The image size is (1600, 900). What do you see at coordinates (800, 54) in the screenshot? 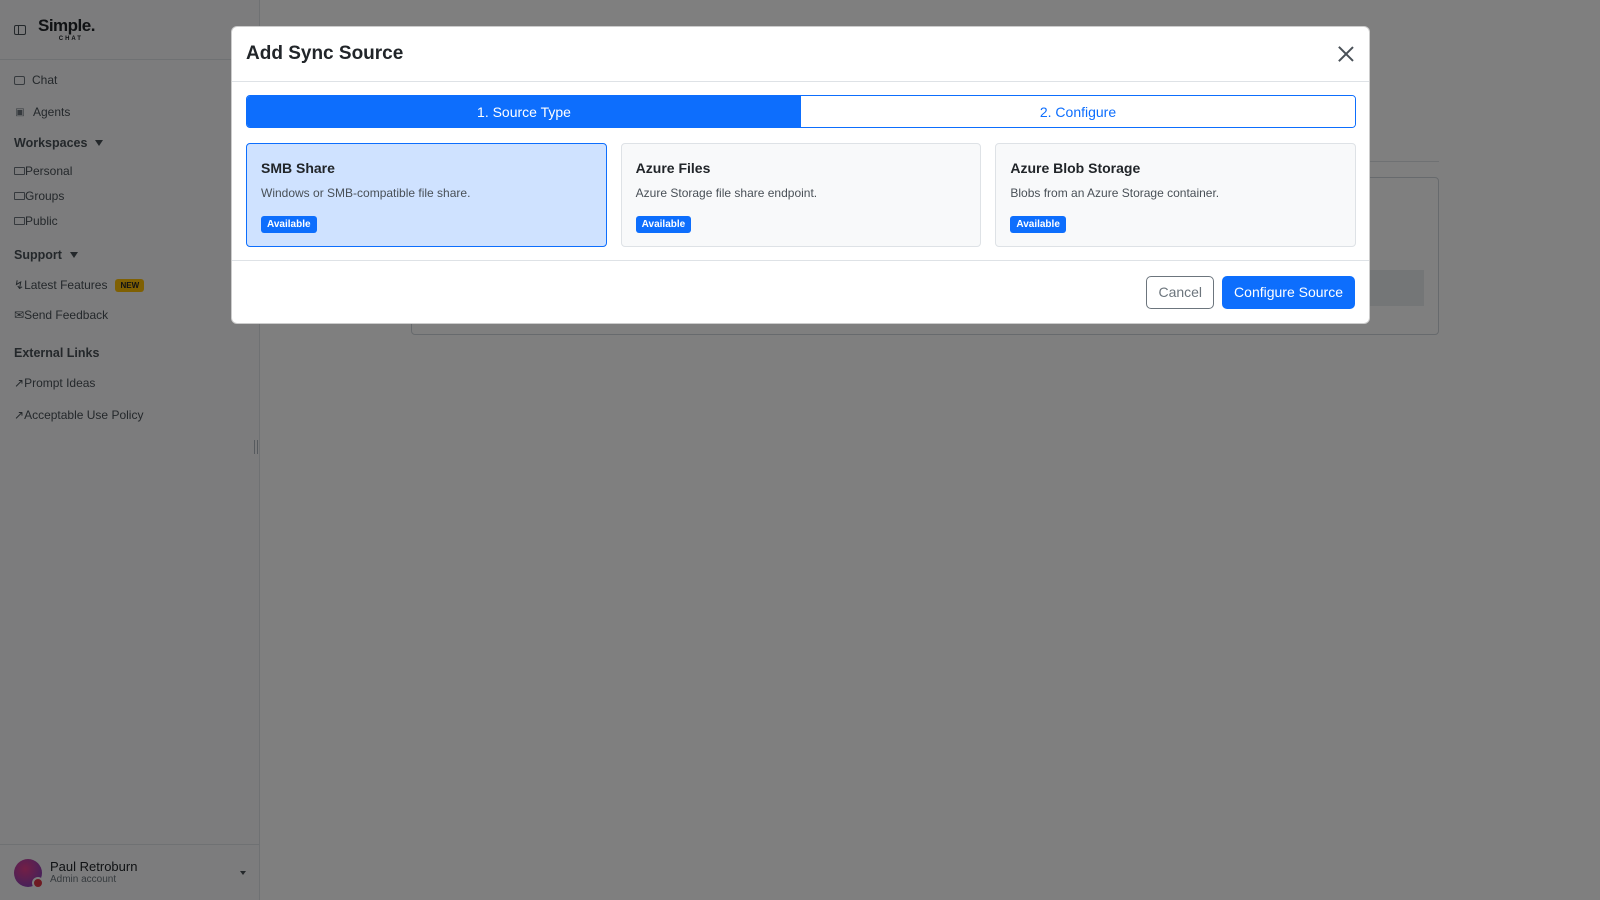
I see `modal-header: Add Sync Source` at bounding box center [800, 54].